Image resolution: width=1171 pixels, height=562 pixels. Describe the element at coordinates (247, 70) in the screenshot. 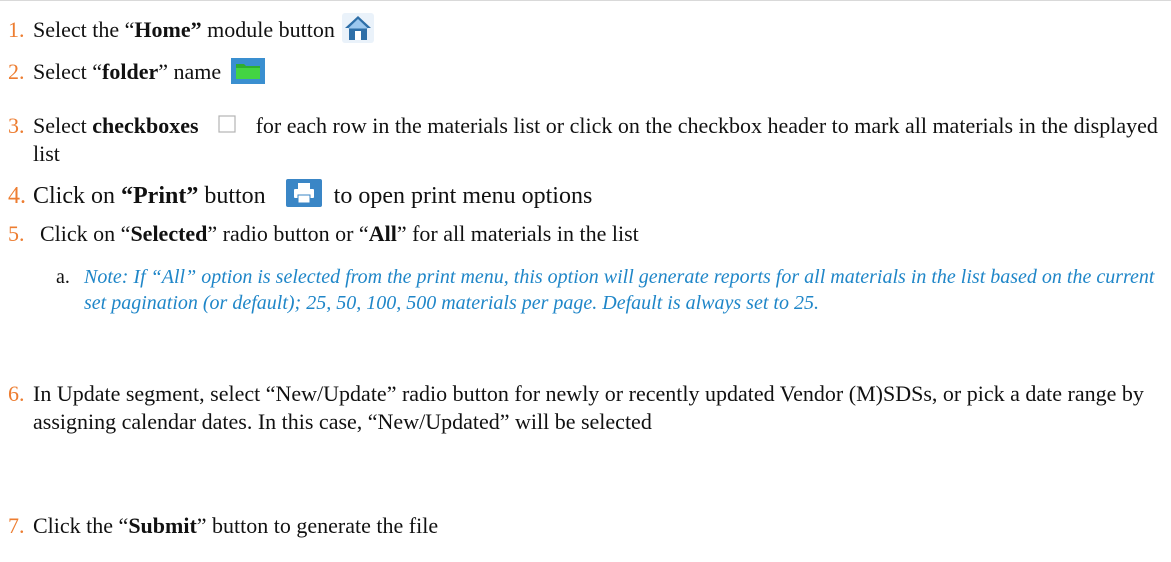

I see `folder-icon` at that location.